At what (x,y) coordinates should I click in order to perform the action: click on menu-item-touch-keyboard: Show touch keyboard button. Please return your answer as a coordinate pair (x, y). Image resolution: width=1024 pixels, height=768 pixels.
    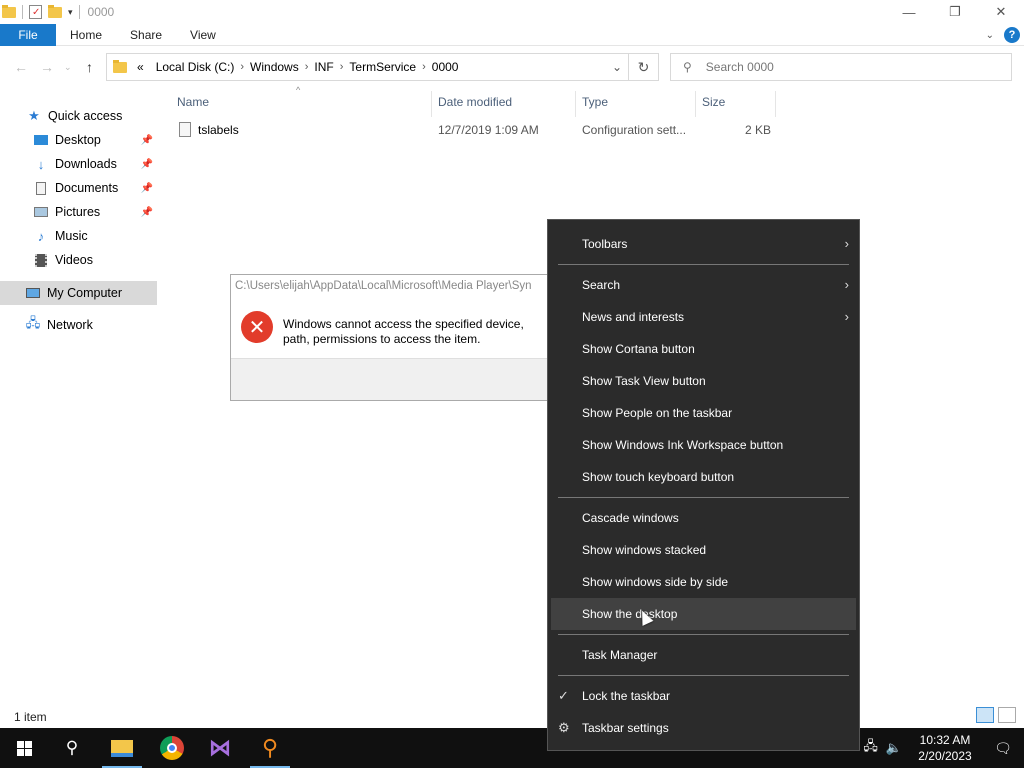
    Looking at the image, I should click on (703, 477).